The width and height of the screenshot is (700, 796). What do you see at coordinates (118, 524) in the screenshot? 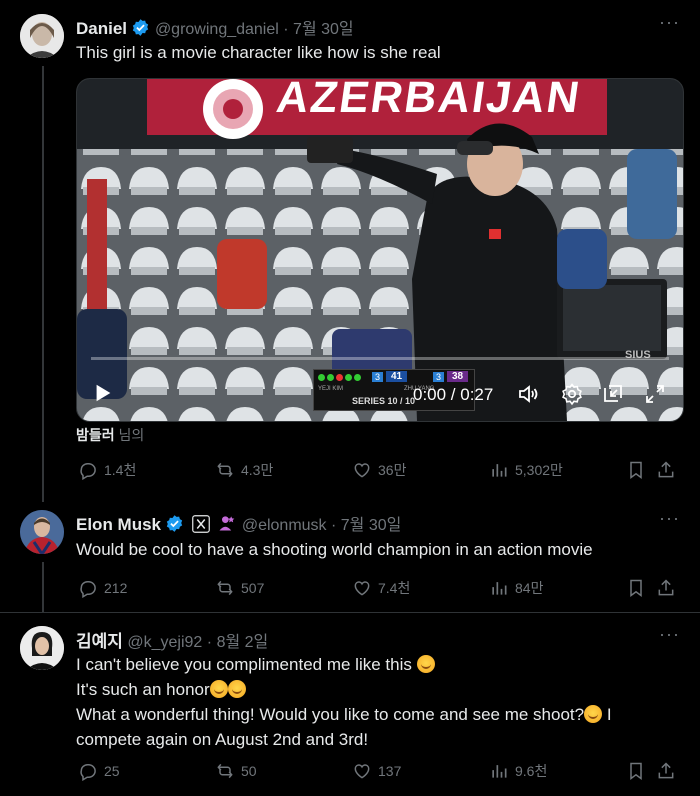
I see `author-name: Elon Musk` at bounding box center [118, 524].